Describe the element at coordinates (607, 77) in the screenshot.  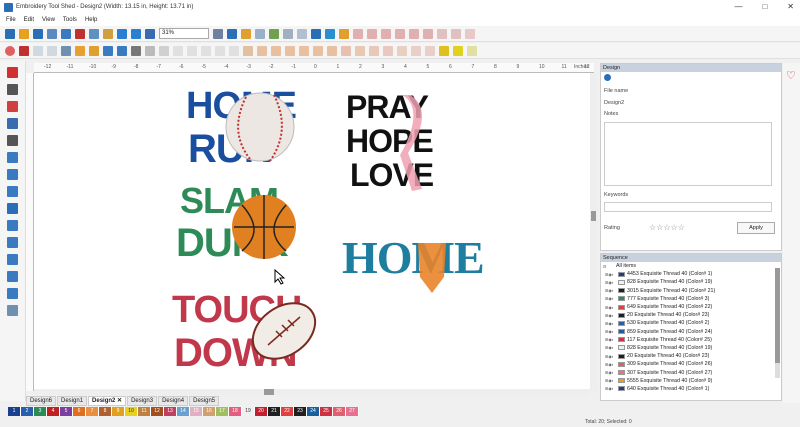
I see `info-icon` at that location.